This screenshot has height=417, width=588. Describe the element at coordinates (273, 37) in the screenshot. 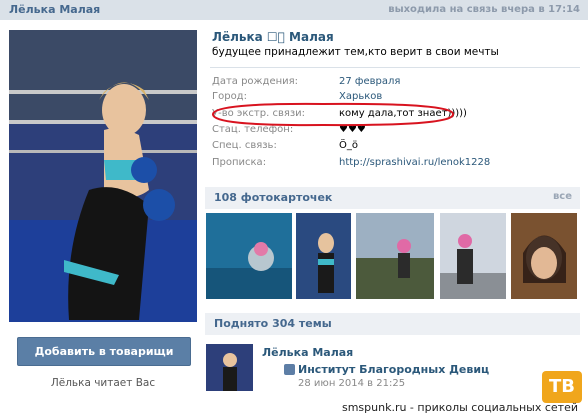

I see `profile-name: Лёлька ☐͙ Малая` at that location.